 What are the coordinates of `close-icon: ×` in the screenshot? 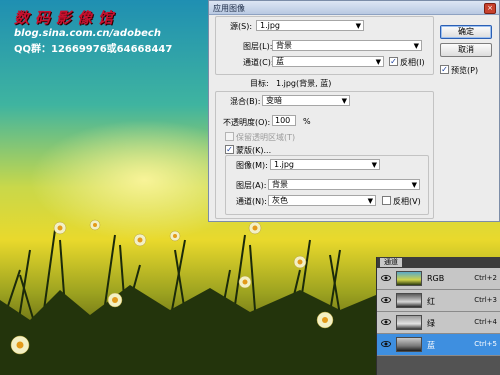 It's located at (490, 8).